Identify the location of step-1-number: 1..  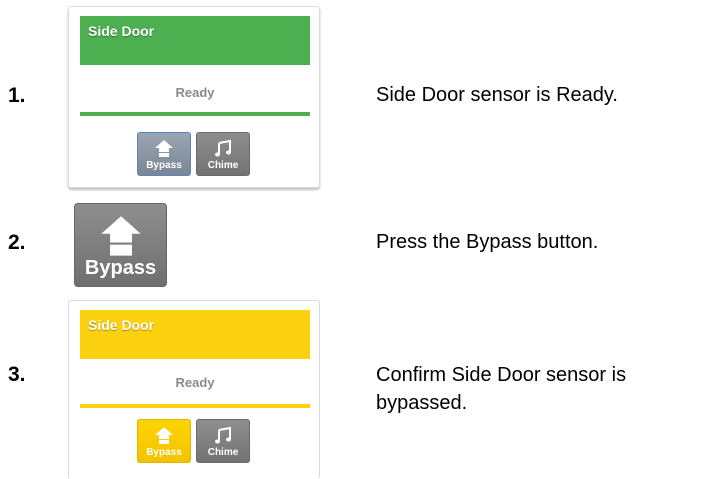
(17, 95).